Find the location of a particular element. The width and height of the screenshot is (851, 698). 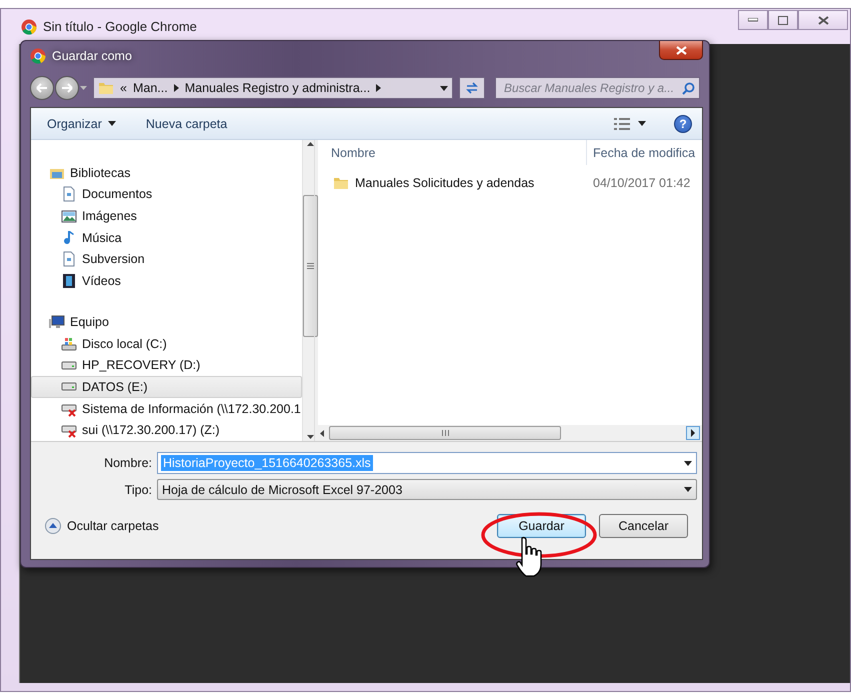

minimize-button is located at coordinates (753, 20).